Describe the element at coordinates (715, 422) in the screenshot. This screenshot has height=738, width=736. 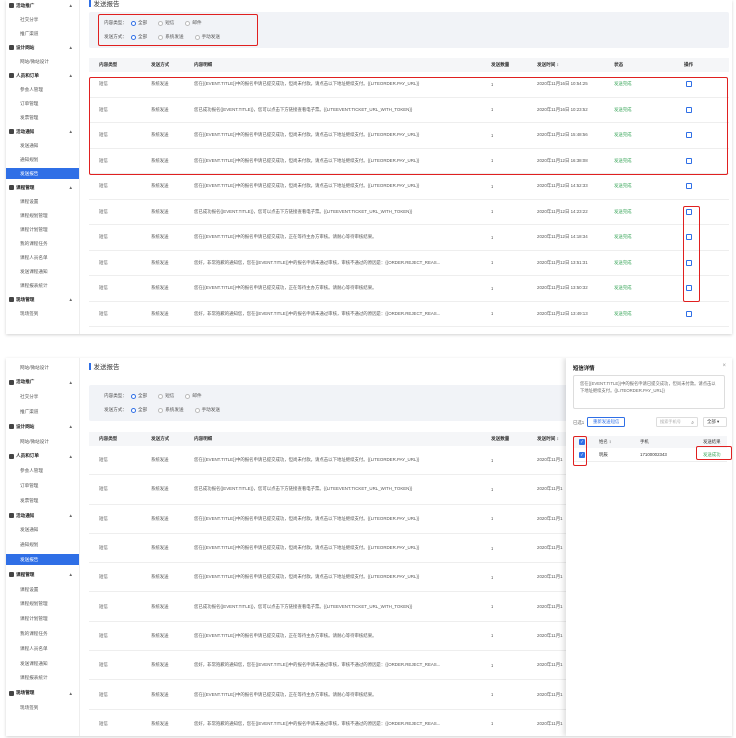
I see `result-filter-select: 全部 ▾` at that location.